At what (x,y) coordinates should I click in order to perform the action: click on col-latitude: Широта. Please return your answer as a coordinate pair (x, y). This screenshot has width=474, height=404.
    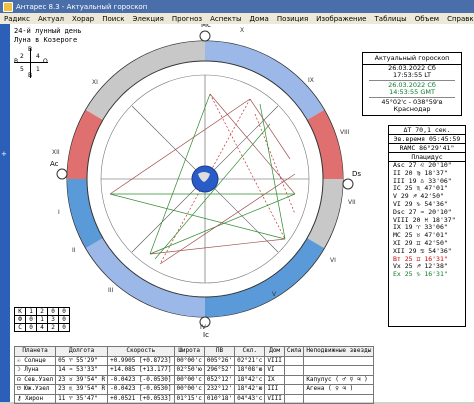
    Looking at the image, I should click on (189, 351).